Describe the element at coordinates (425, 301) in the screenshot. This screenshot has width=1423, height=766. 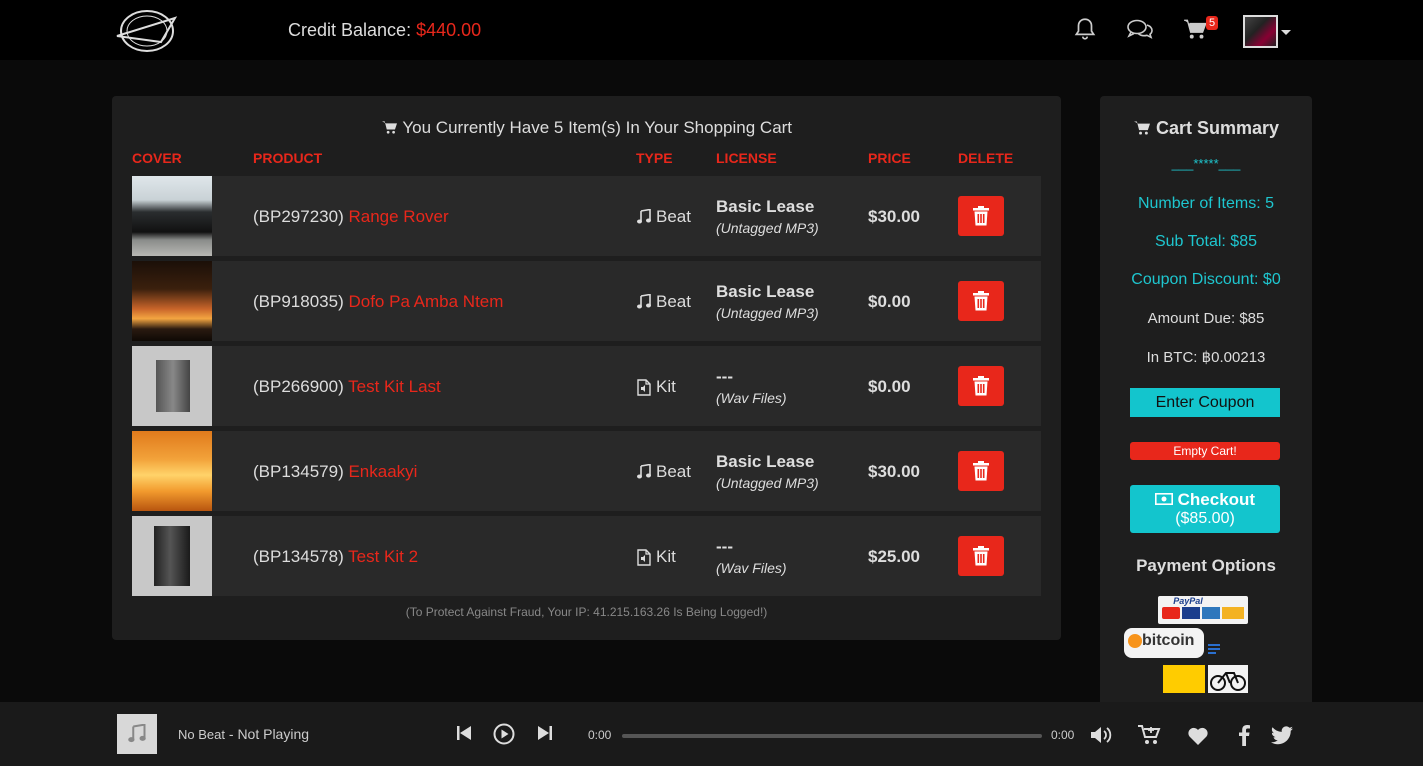
I see `product-link: Dofo Pa Amba Ntem` at that location.